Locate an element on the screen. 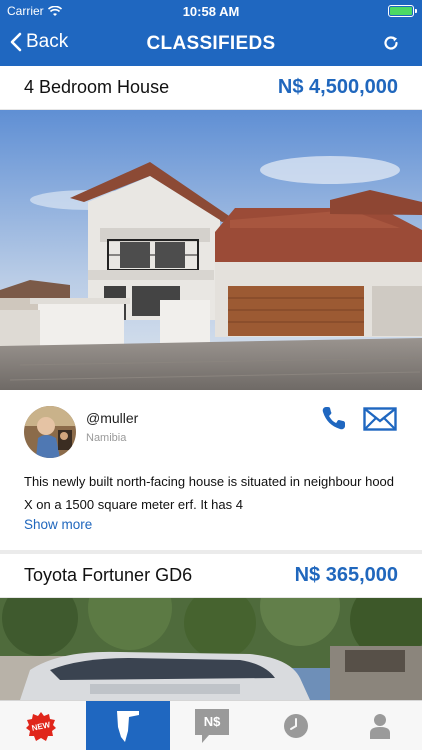 Image resolution: width=422 pixels, height=750 pixels. tab-profile is located at coordinates (380, 725).